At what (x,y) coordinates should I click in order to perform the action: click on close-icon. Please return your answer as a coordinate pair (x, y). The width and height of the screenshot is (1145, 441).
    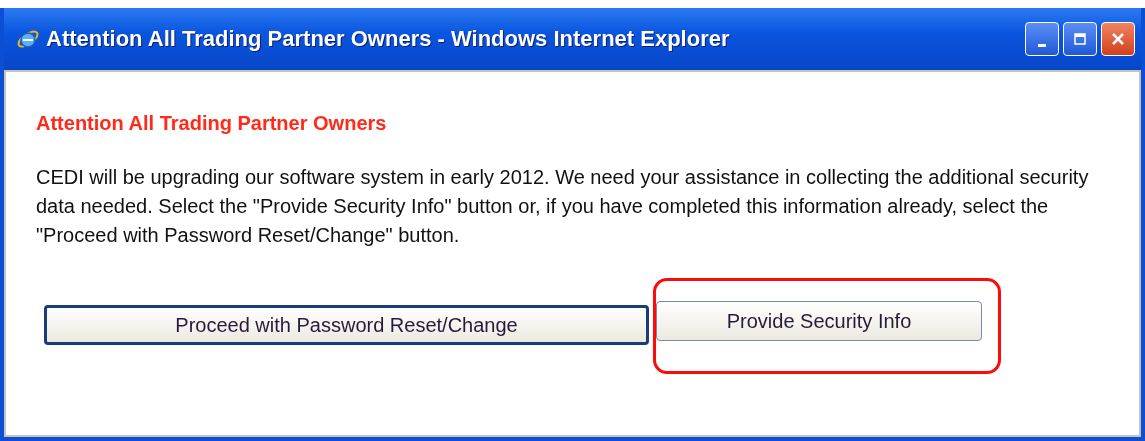
    Looking at the image, I should click on (1118, 39).